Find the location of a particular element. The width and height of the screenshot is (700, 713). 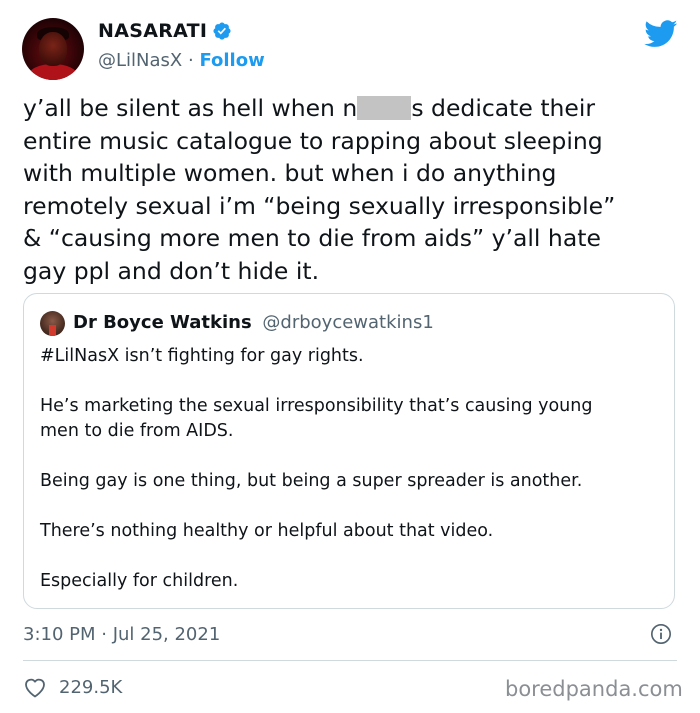

quoted-tweet-header: Dr Boyce Watkins @drboycewatkins1 is located at coordinates (253, 322).